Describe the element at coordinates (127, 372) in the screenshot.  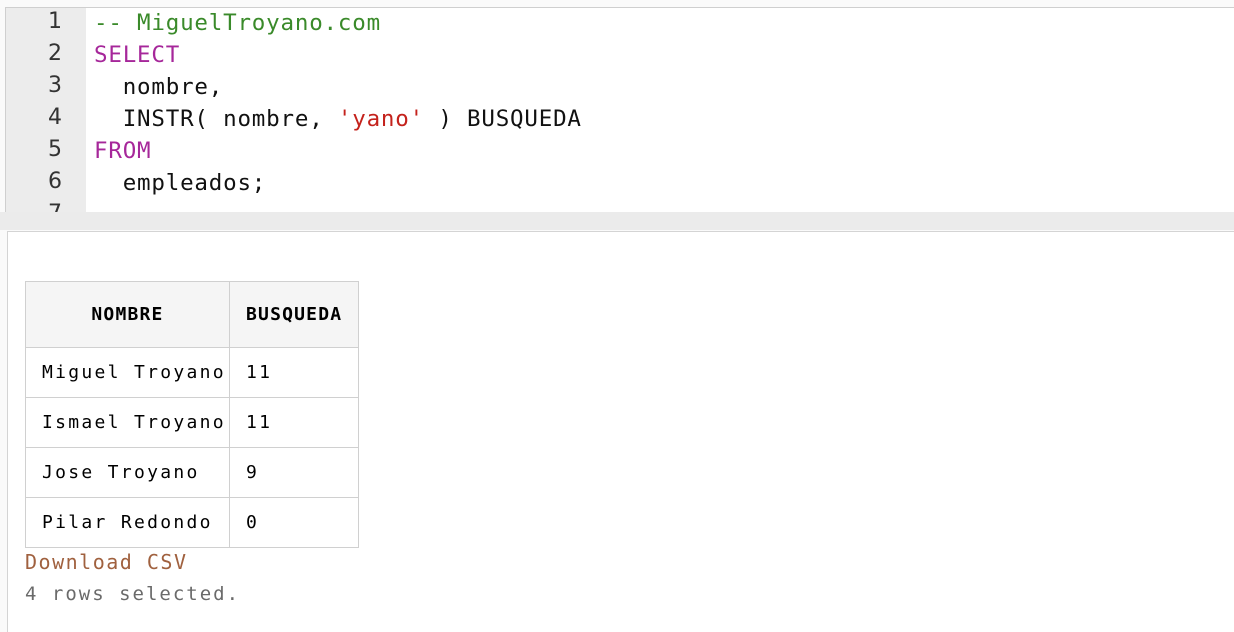
I see `cell-nombre: Miguel Troyano` at that location.